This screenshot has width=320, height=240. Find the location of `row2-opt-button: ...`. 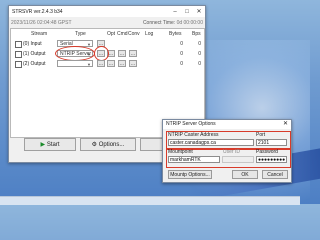

row2-opt-button: ... is located at coordinates (101, 63).